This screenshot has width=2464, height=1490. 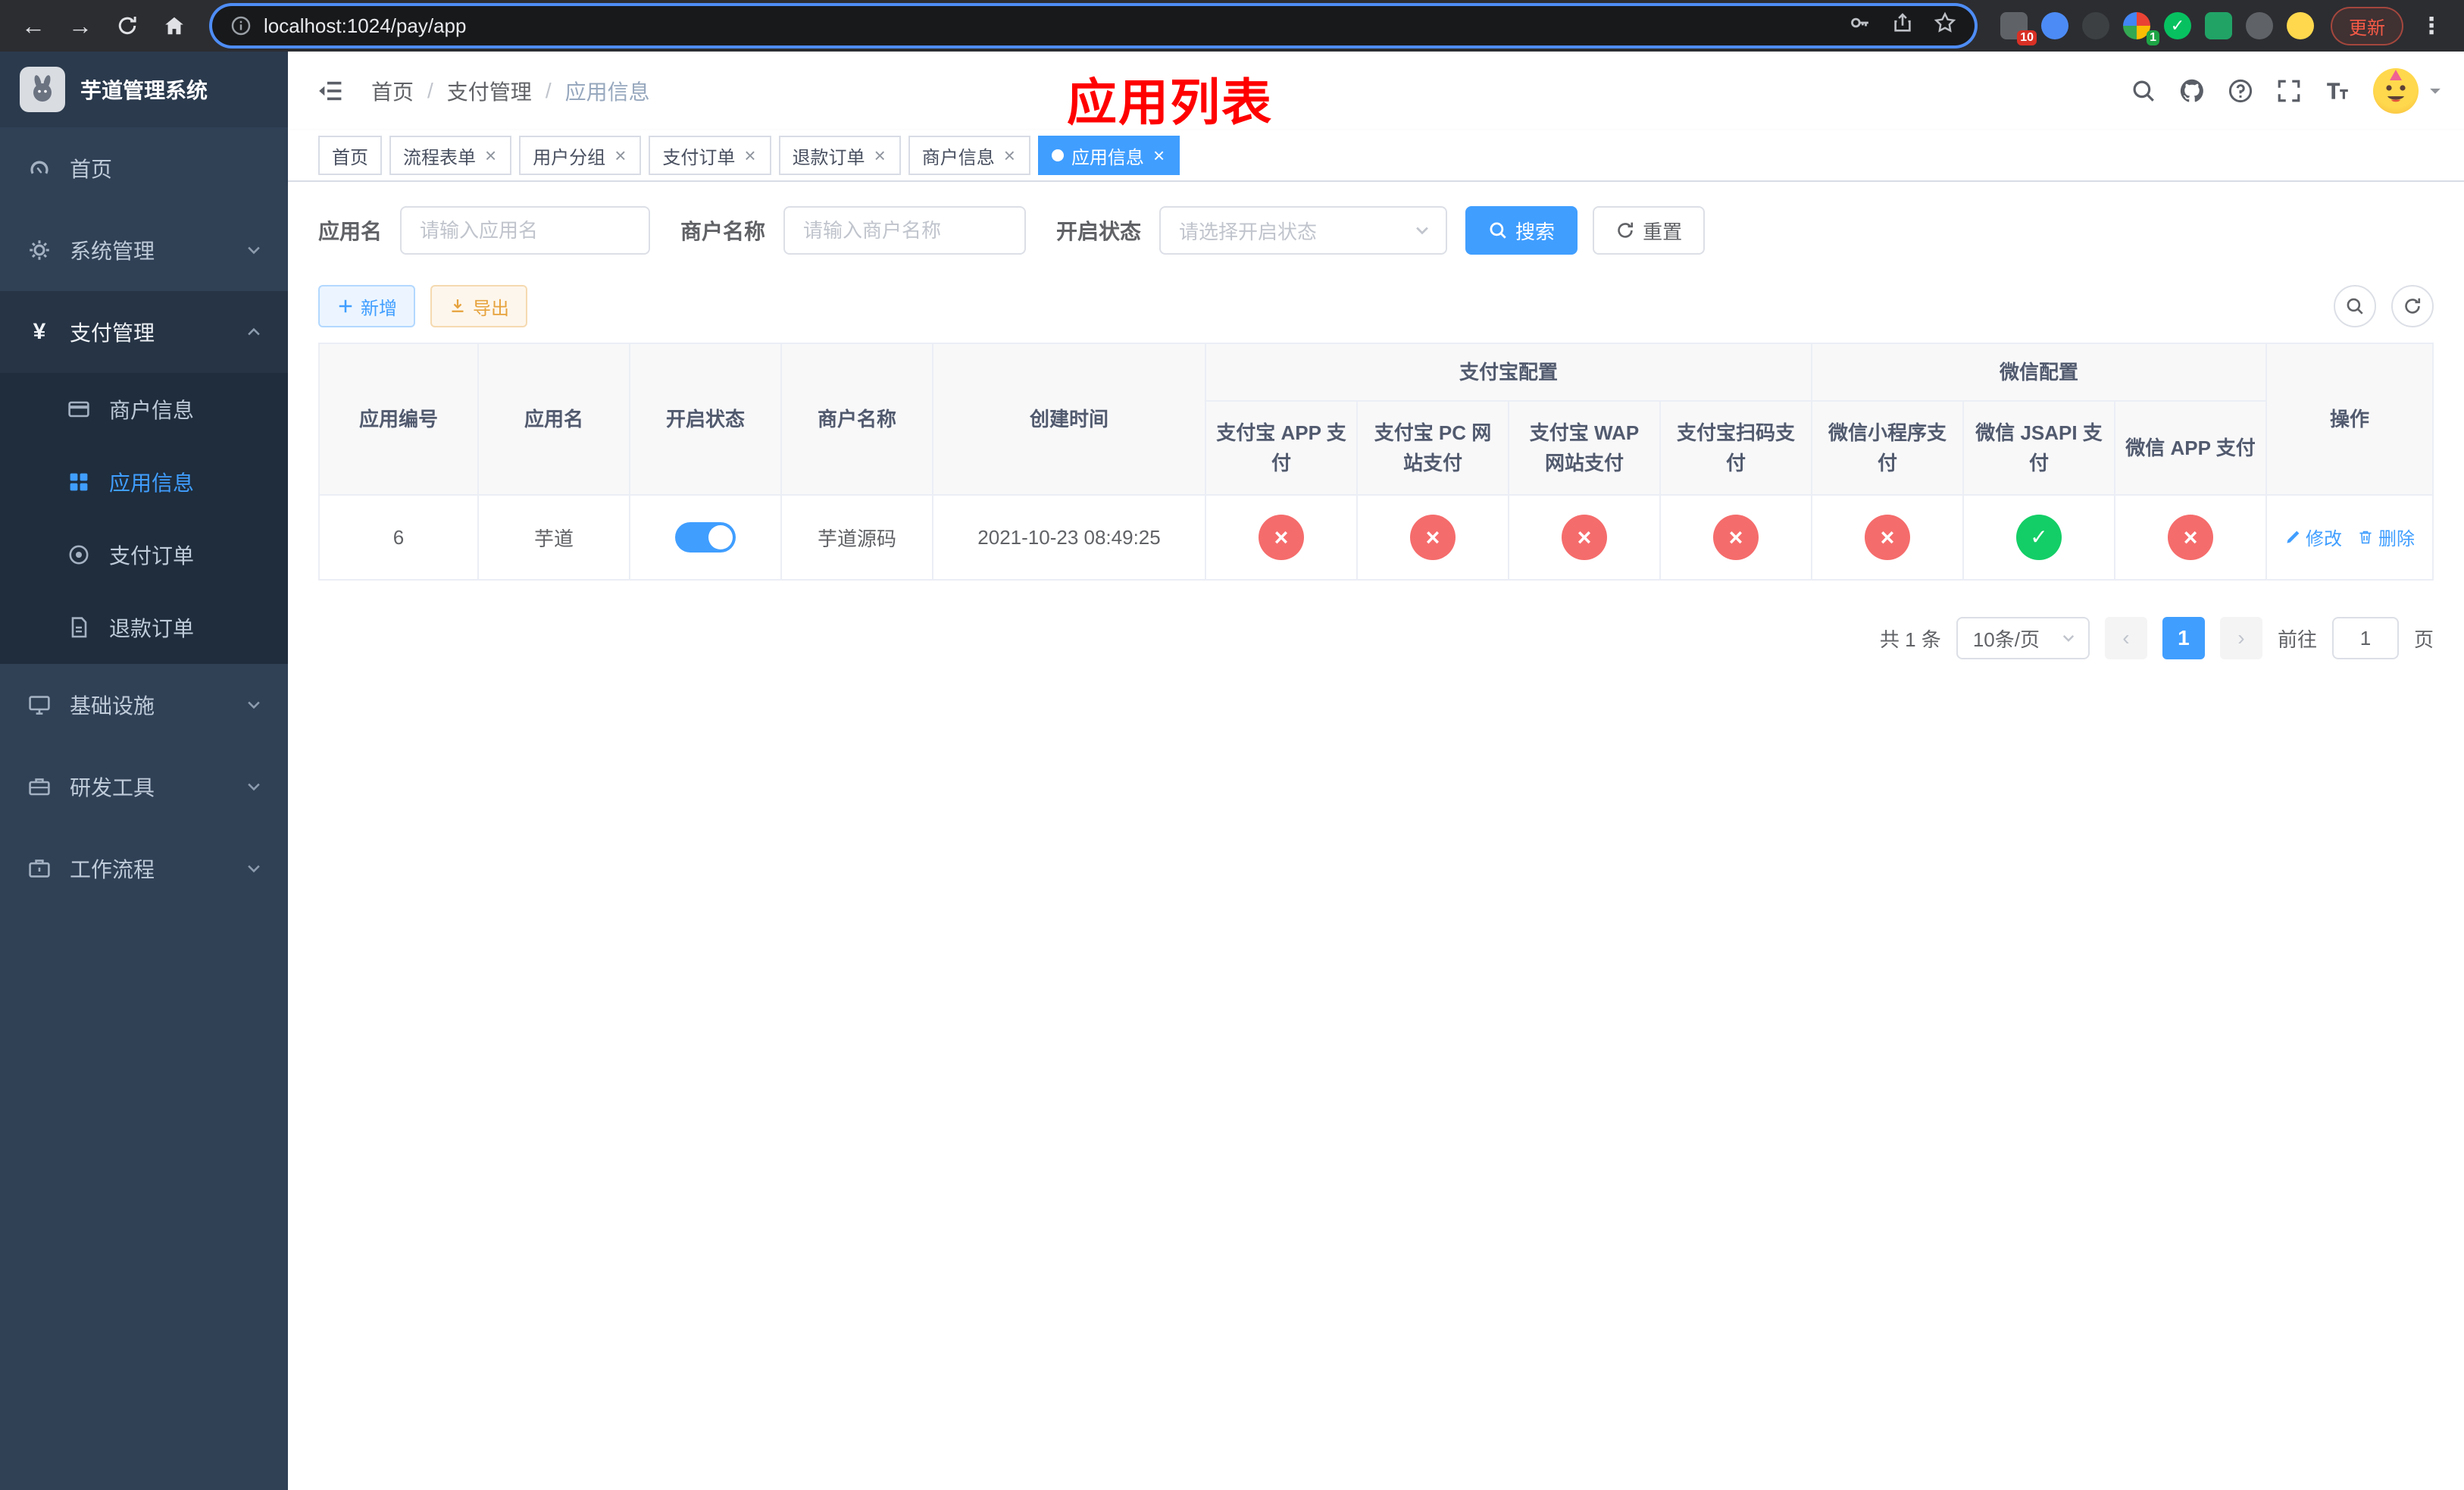 What do you see at coordinates (1108, 155) in the screenshot?
I see `tab-app-info: 应用信息 ×` at bounding box center [1108, 155].